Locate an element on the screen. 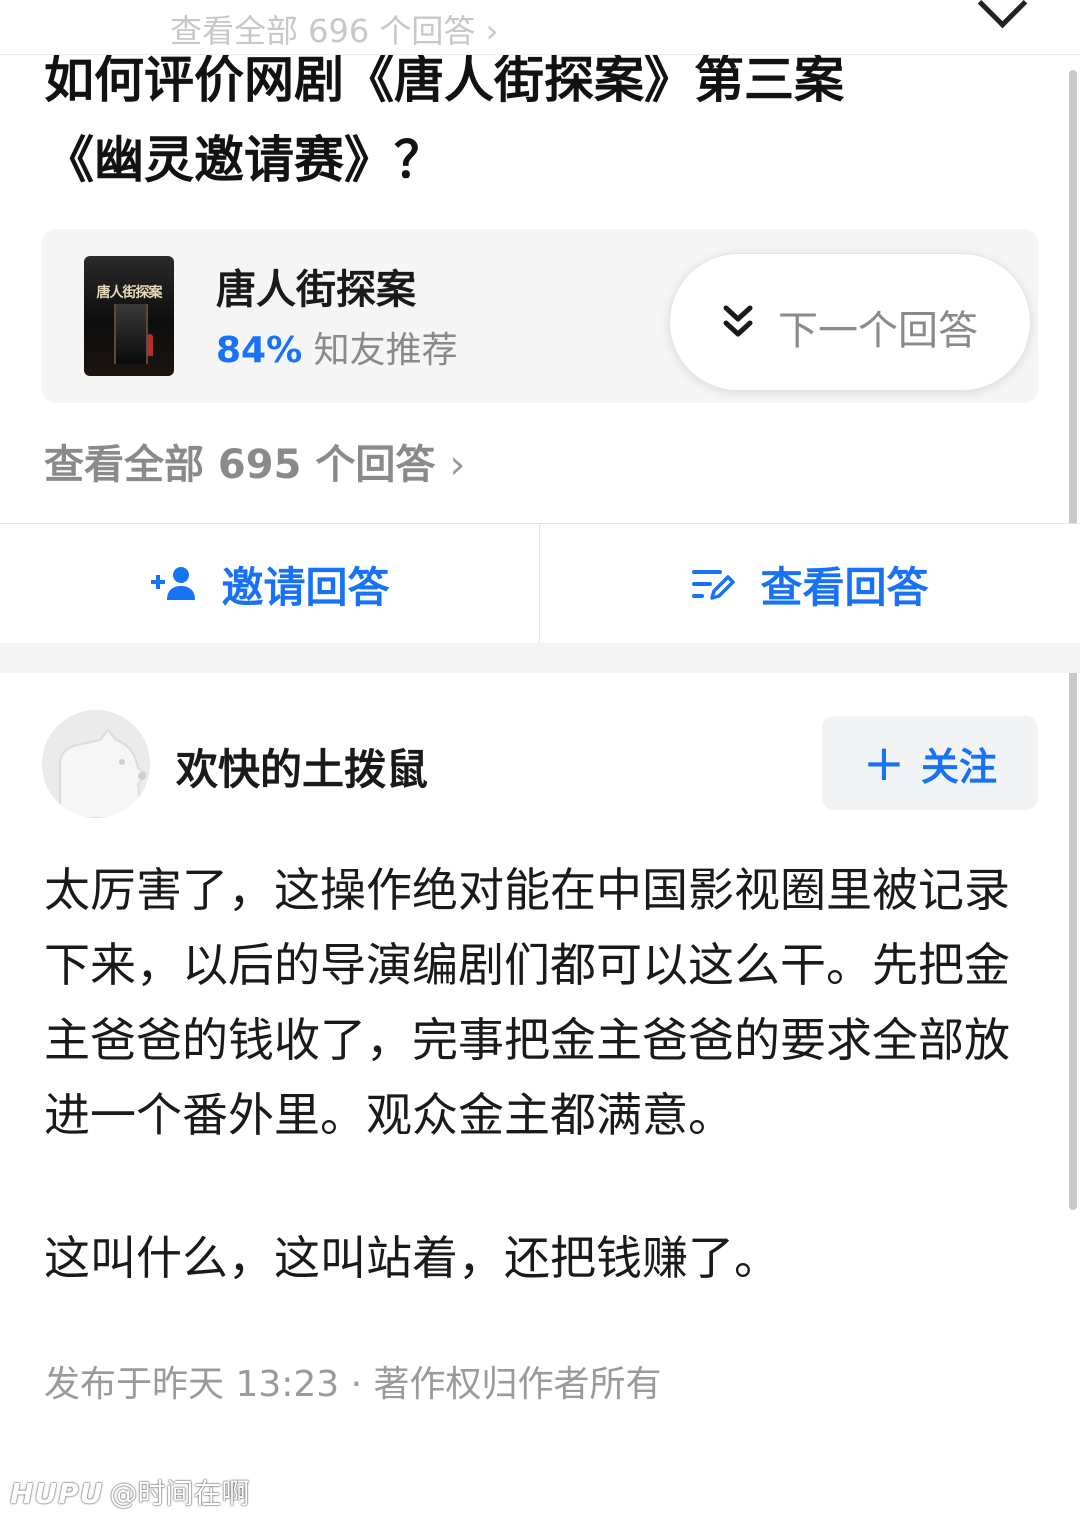  poster-title: 唐人街探案 is located at coordinates (129, 293).